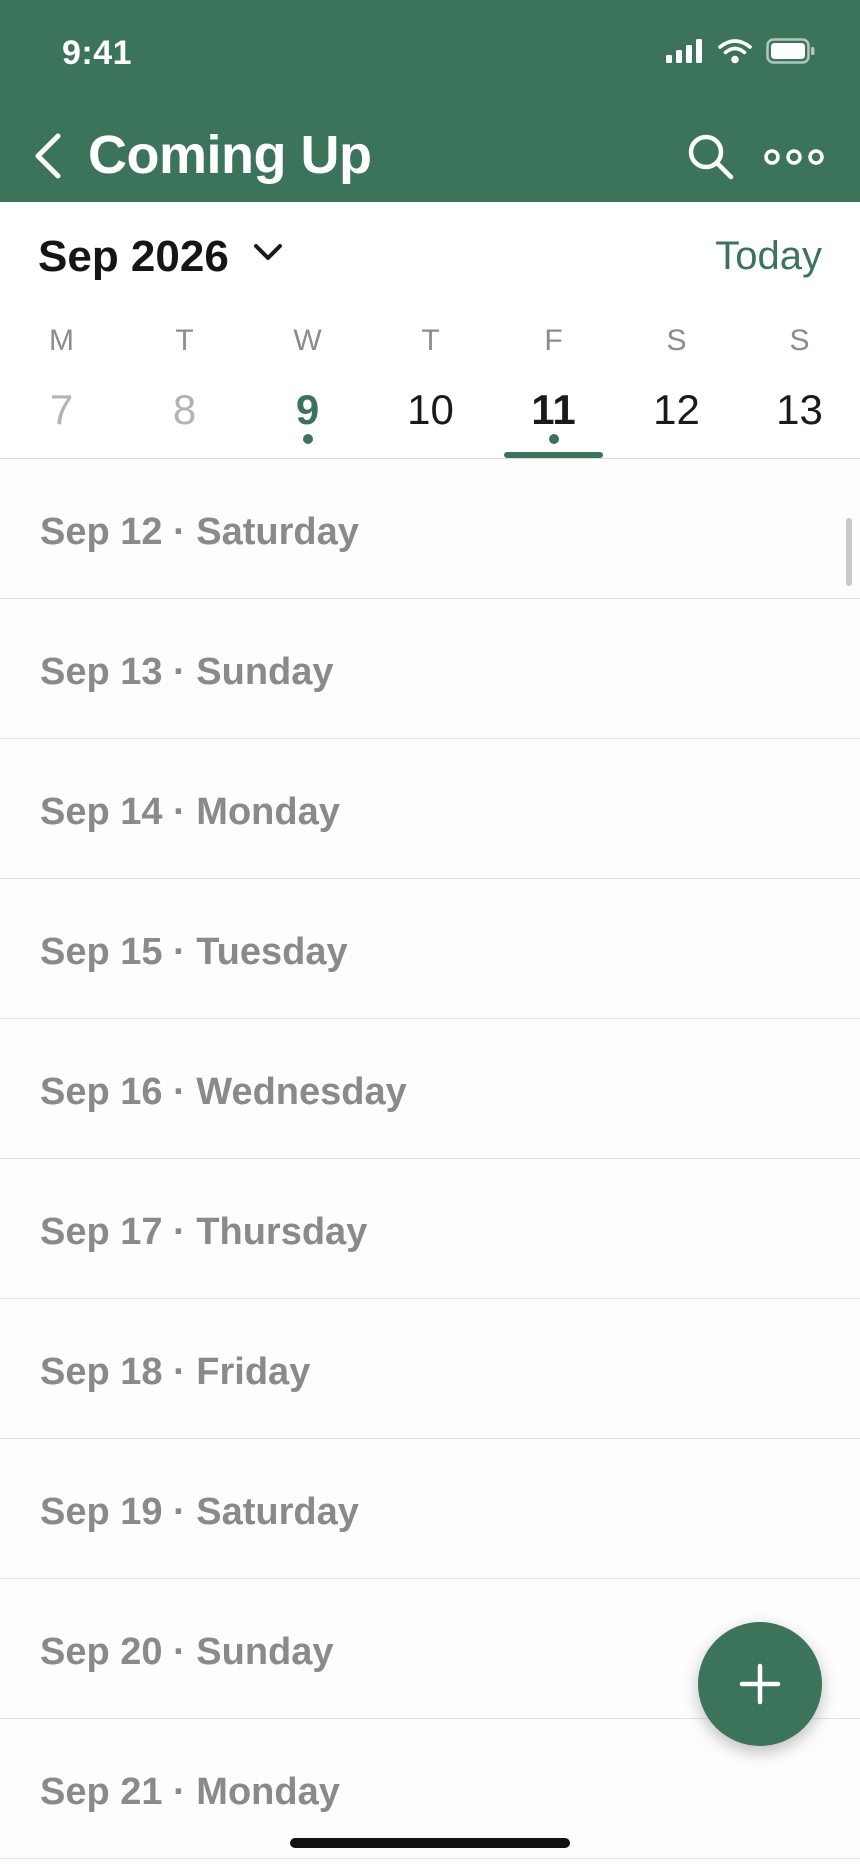  I want to click on day-number: 10, so click(430, 409).